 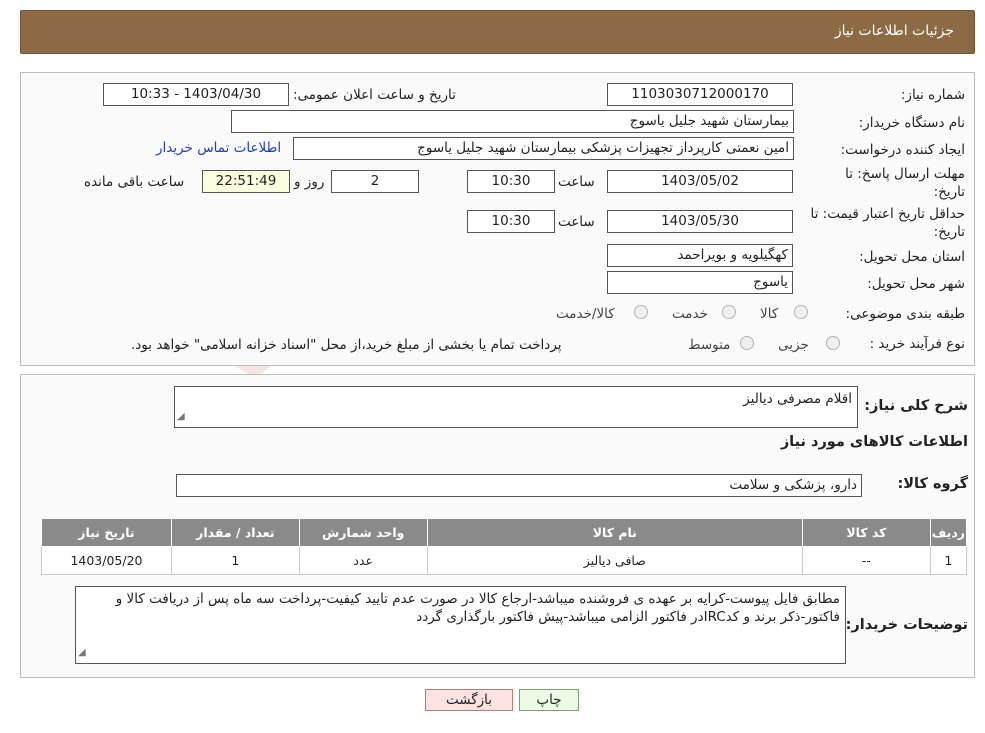 I want to click on description-text: اقلام مصرفی دیالیز, so click(x=797, y=399).